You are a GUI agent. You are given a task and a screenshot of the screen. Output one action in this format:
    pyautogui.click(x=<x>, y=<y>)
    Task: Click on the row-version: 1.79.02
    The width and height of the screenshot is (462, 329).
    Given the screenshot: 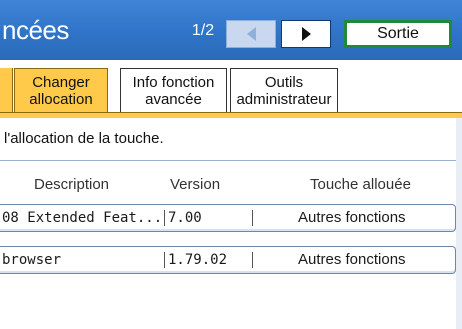 What is the action you would take?
    pyautogui.click(x=198, y=260)
    